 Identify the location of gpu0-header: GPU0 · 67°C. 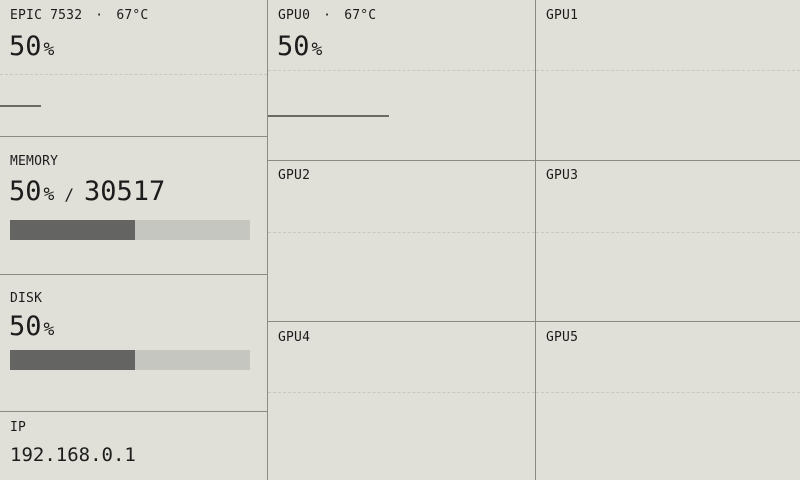
(327, 15).